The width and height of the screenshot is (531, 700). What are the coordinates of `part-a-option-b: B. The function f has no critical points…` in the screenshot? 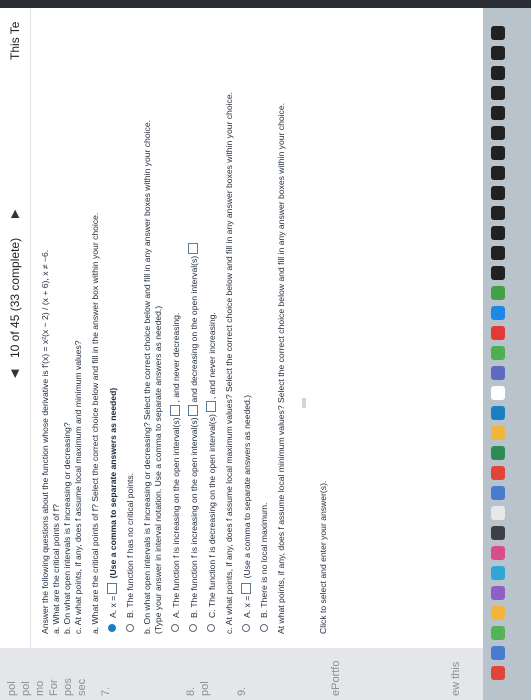 It's located at (130, 334).